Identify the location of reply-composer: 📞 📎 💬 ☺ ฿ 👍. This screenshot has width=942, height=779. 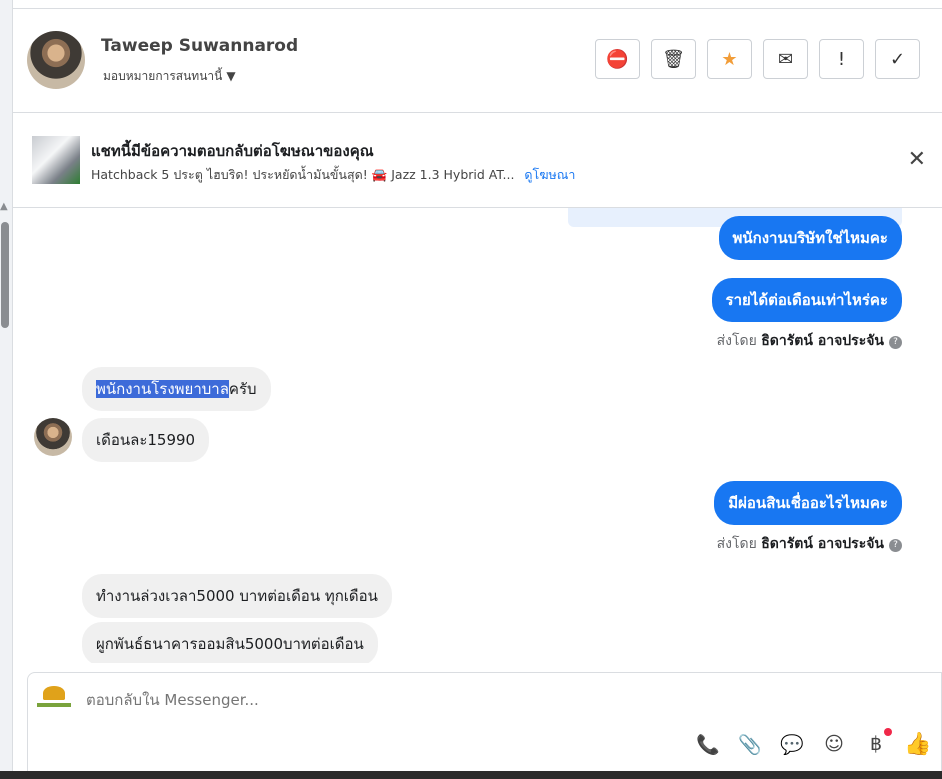
(484, 722).